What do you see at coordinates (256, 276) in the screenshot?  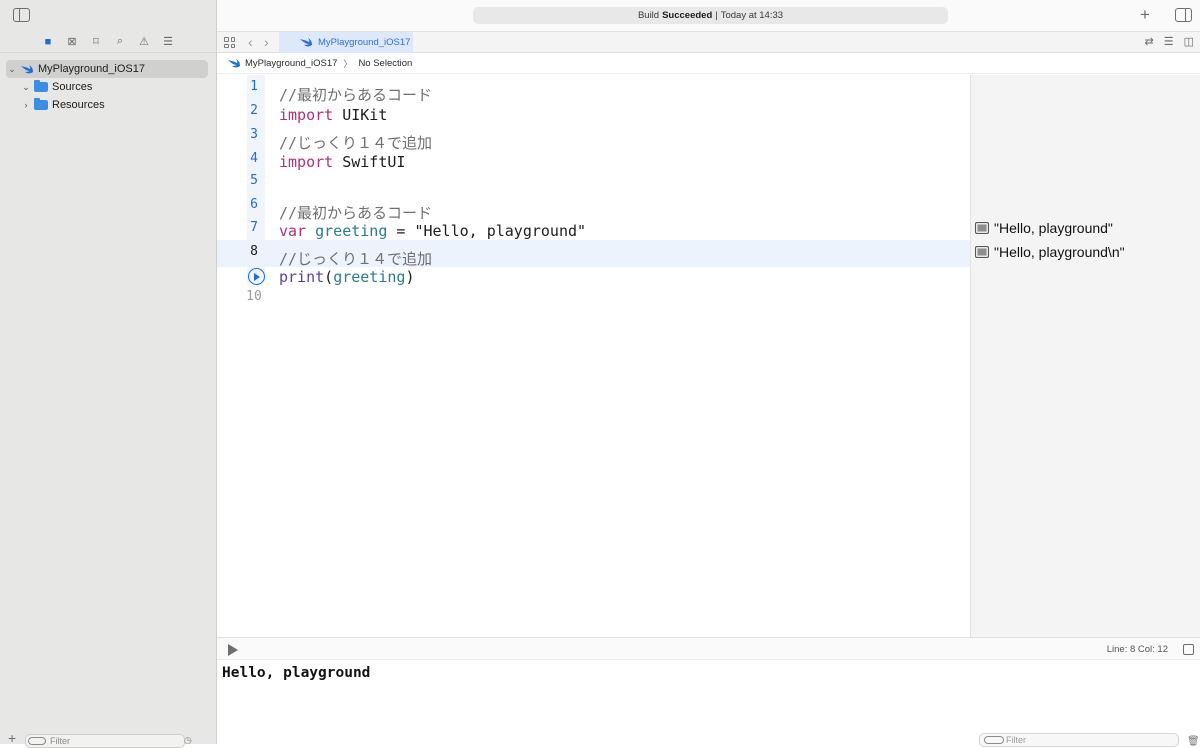 I see `run-line-icon` at bounding box center [256, 276].